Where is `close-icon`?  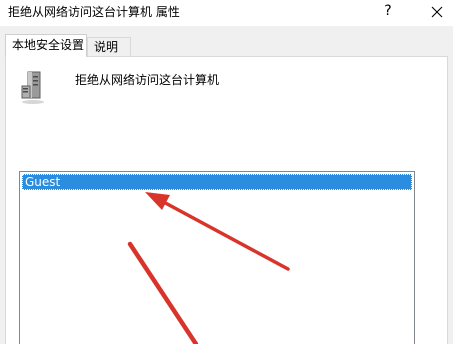 close-icon is located at coordinates (437, 12).